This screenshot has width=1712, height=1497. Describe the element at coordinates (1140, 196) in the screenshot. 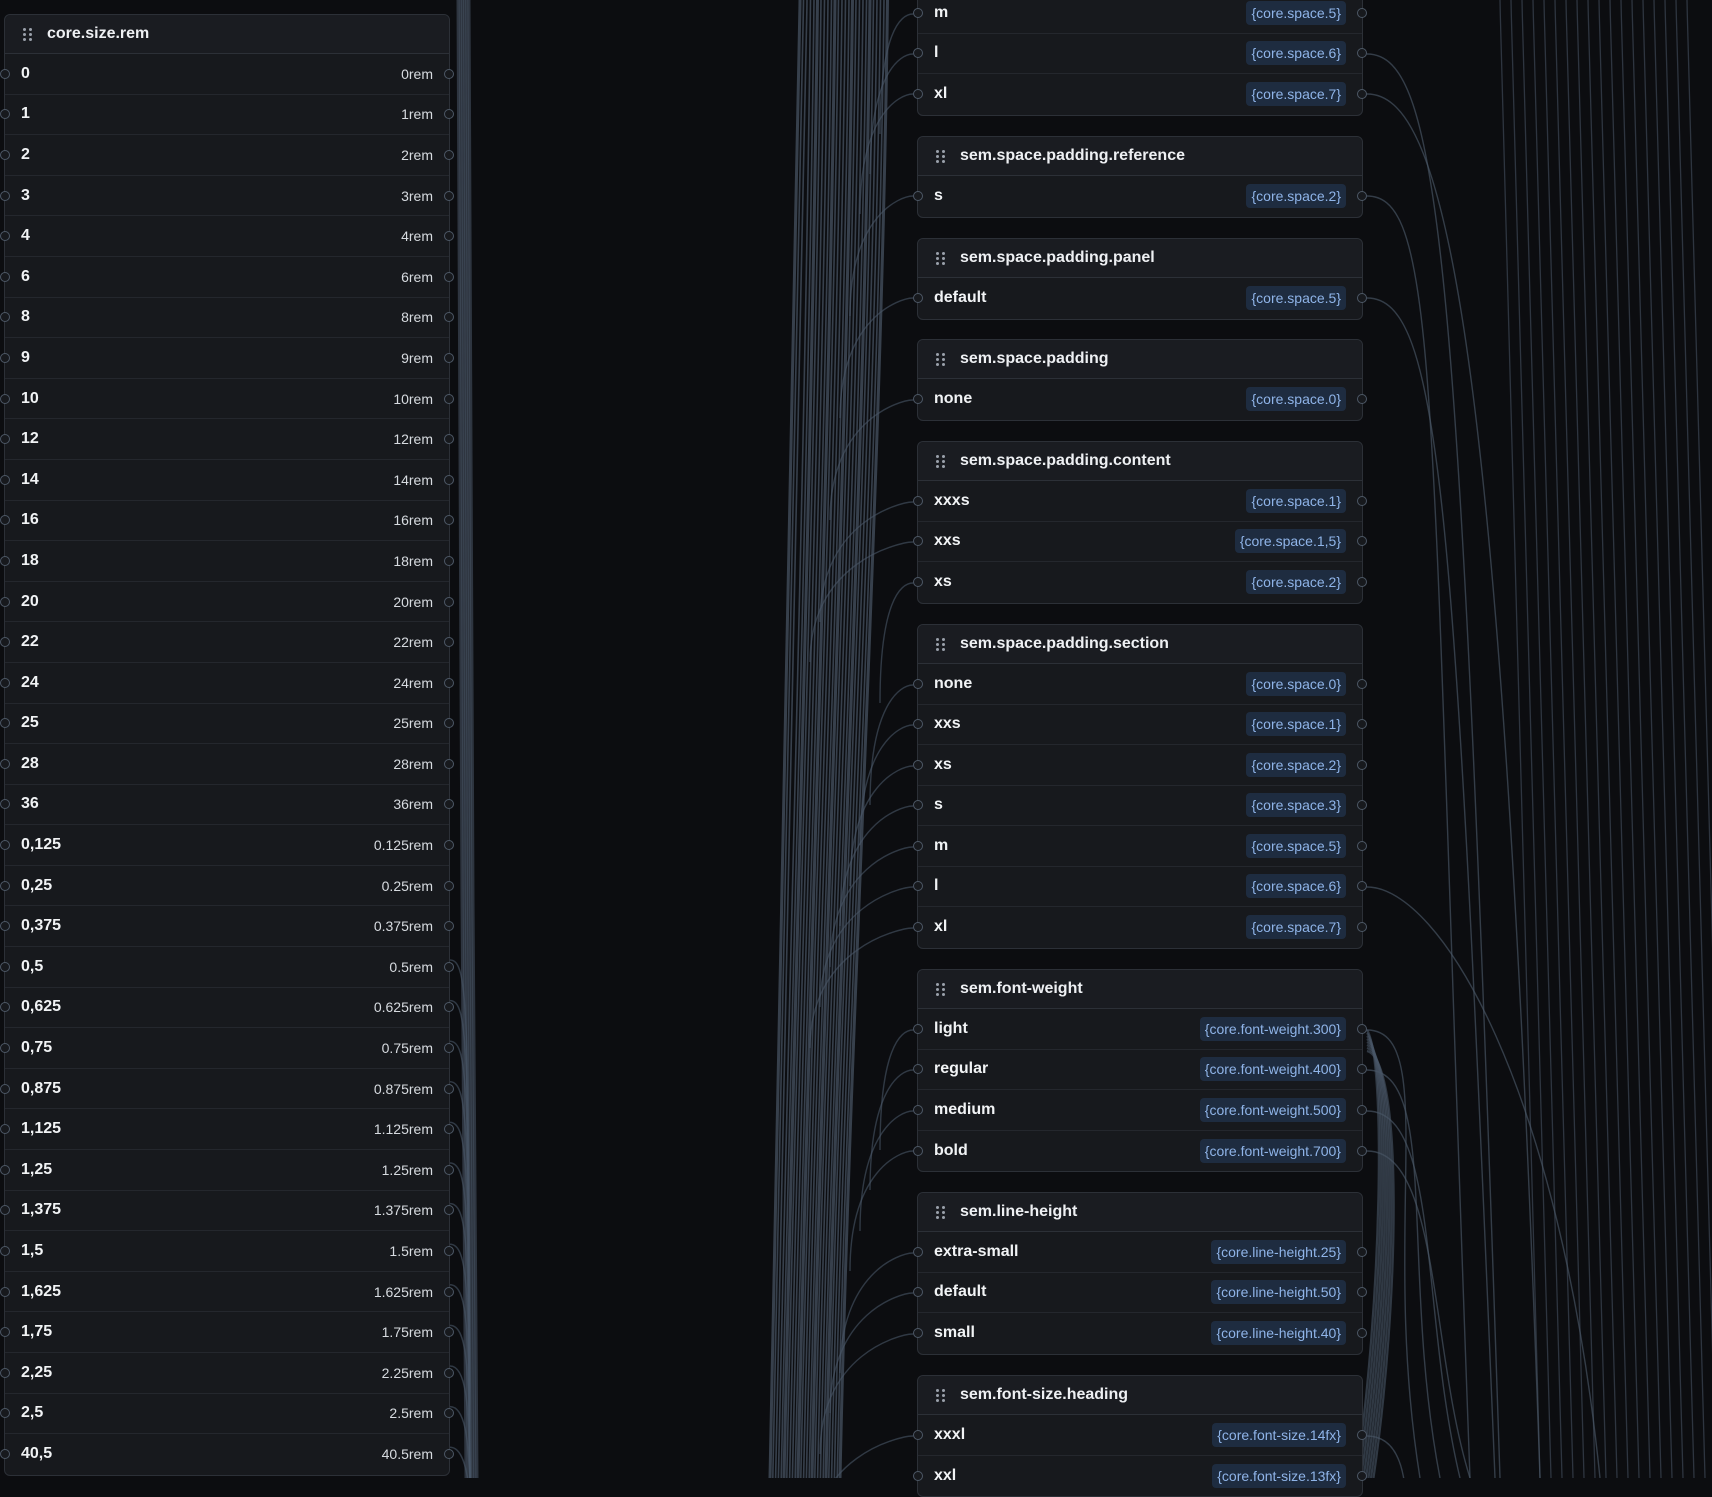

I see `token-row: s {core.space.2}` at that location.